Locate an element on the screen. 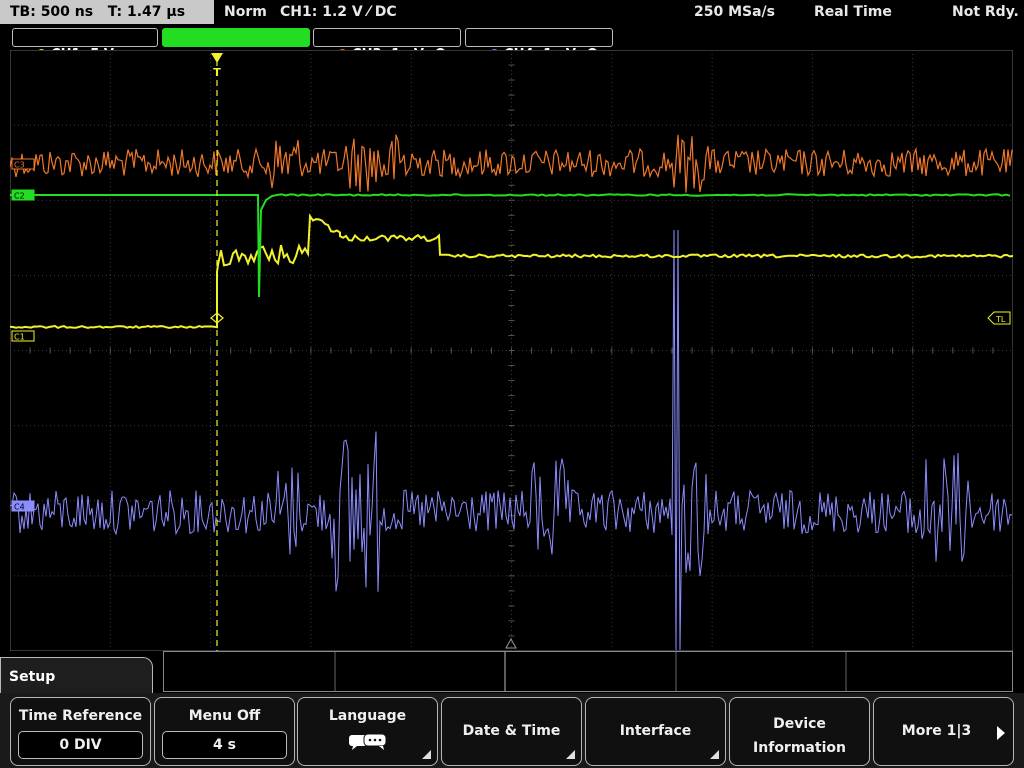  next-page-arrow-icon is located at coordinates (1001, 733).